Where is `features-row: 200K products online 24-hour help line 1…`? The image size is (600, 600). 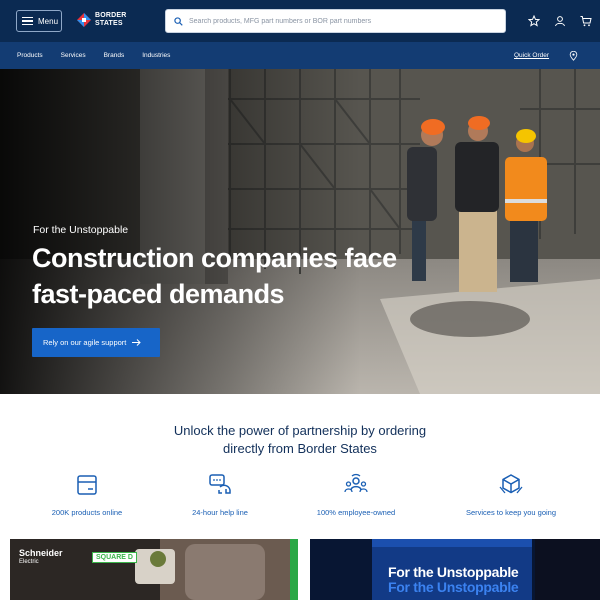
features-row: 200K products online 24-hour help line 1… is located at coordinates (300, 497).